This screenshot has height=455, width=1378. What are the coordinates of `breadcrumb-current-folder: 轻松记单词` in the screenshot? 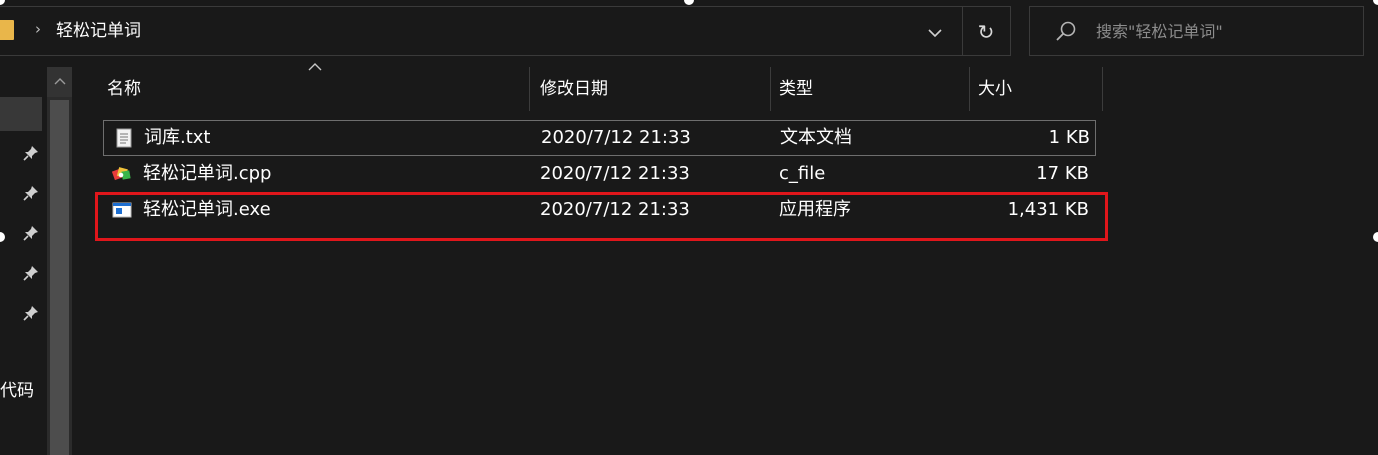 It's located at (98, 31).